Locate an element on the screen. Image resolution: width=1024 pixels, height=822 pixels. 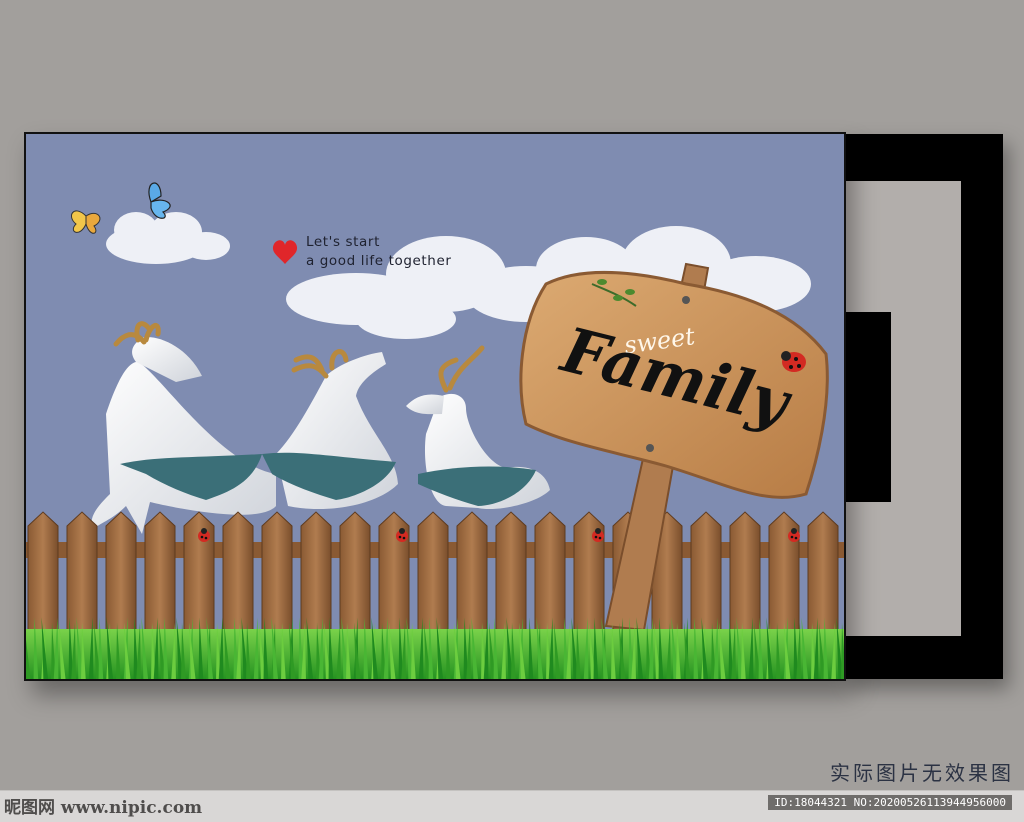
back-frame-tab is located at coordinates (868, 407).